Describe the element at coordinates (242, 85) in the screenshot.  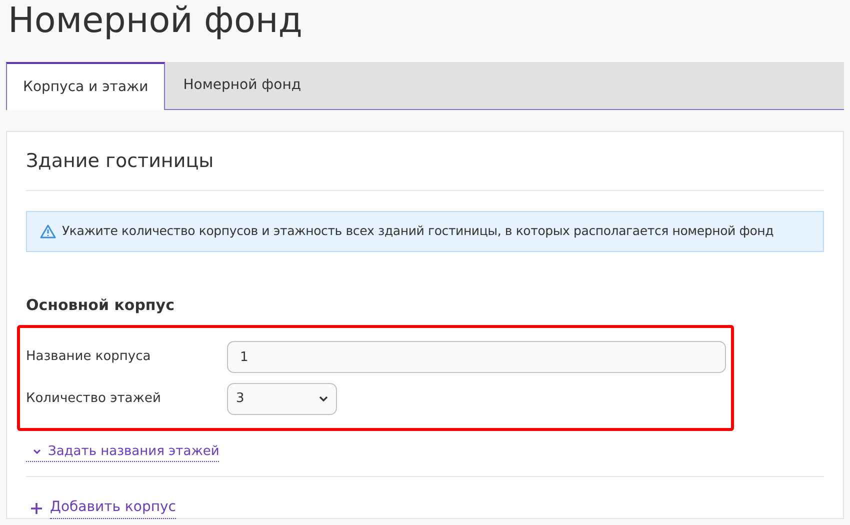
I see `tab: Номерной фонд` at that location.